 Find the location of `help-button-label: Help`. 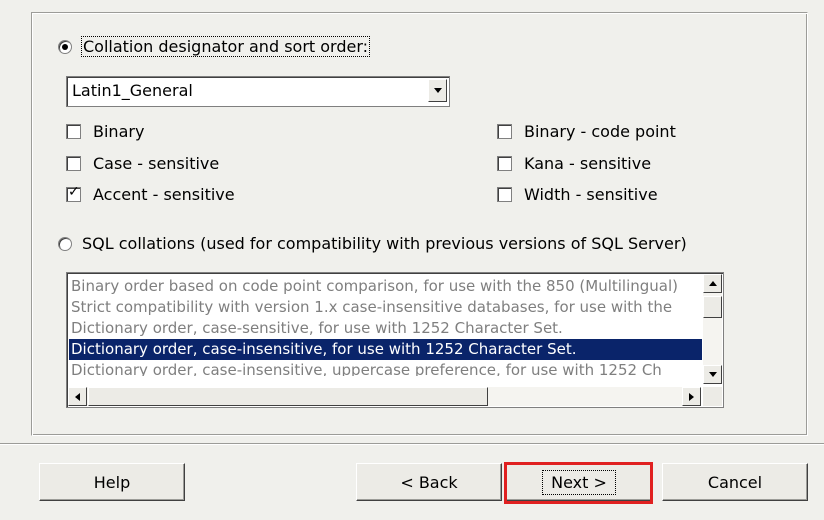

help-button-label: Help is located at coordinates (112, 482).